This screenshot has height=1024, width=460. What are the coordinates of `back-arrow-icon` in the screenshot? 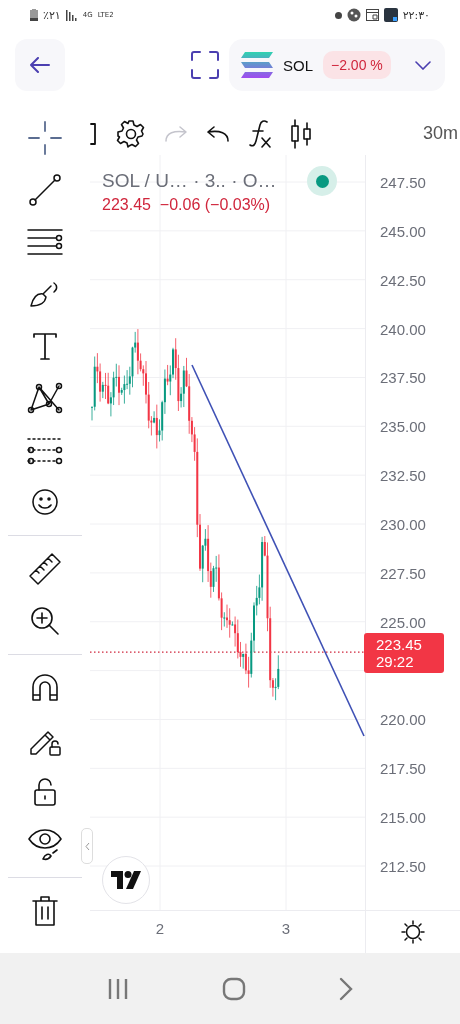 It's located at (40, 65).